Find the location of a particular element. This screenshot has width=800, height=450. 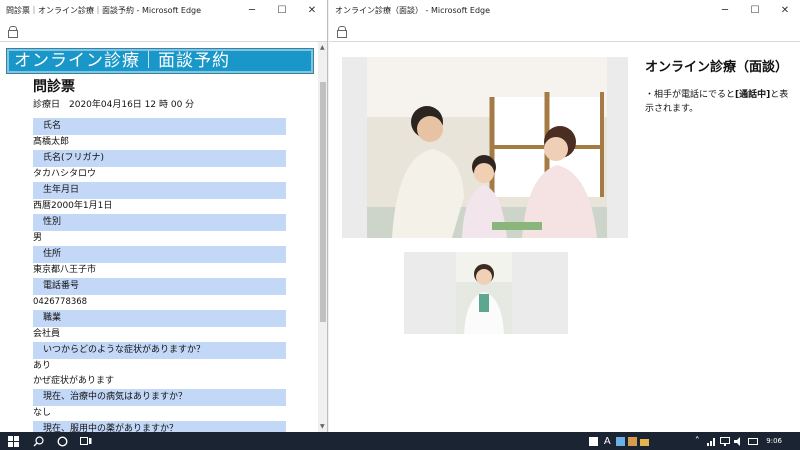

consult-description: ・相手が電話にでると[通話中]と表示されます。 is located at coordinates (720, 102).